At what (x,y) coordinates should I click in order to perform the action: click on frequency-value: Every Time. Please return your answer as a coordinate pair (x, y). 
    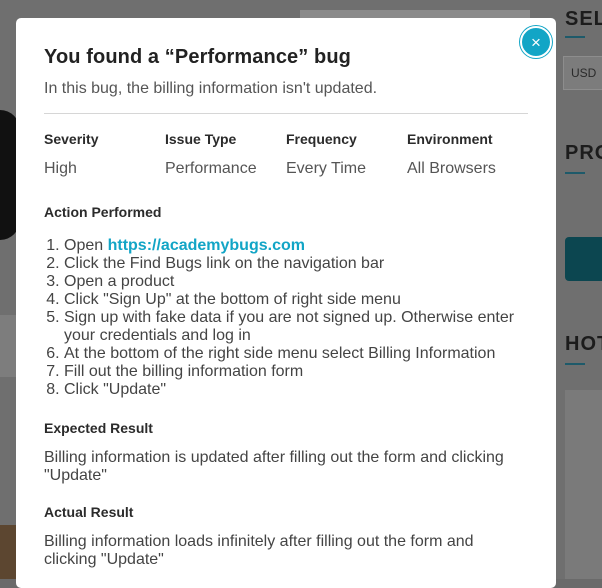
    Looking at the image, I should click on (326, 168).